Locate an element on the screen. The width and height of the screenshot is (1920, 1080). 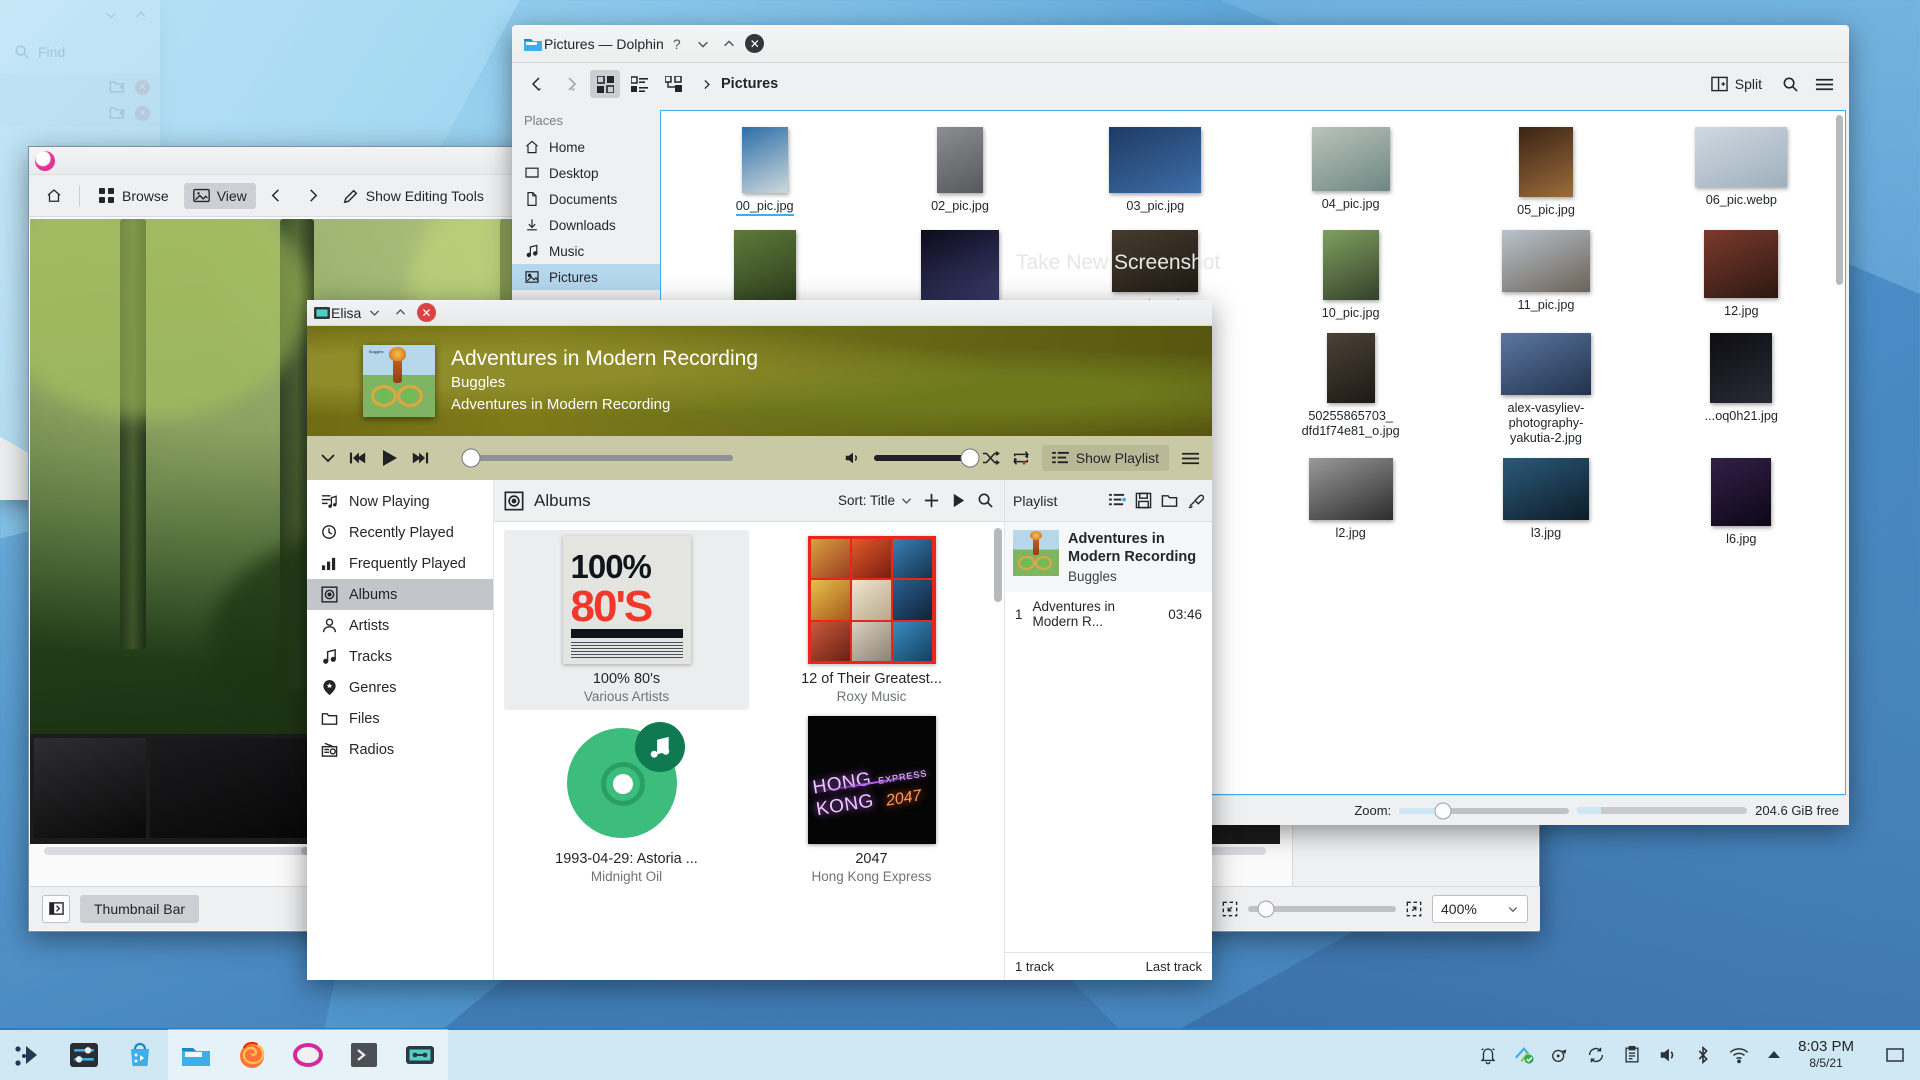
sidebar-item-albums: Albums is located at coordinates (400, 594).